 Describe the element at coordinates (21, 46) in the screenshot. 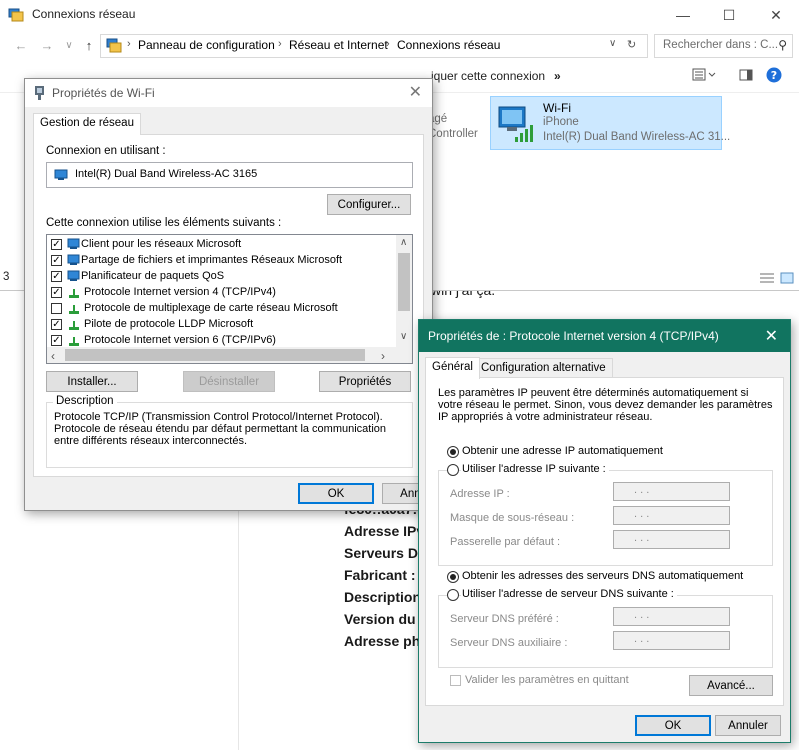

I see `back-arrow-icon: ←` at that location.